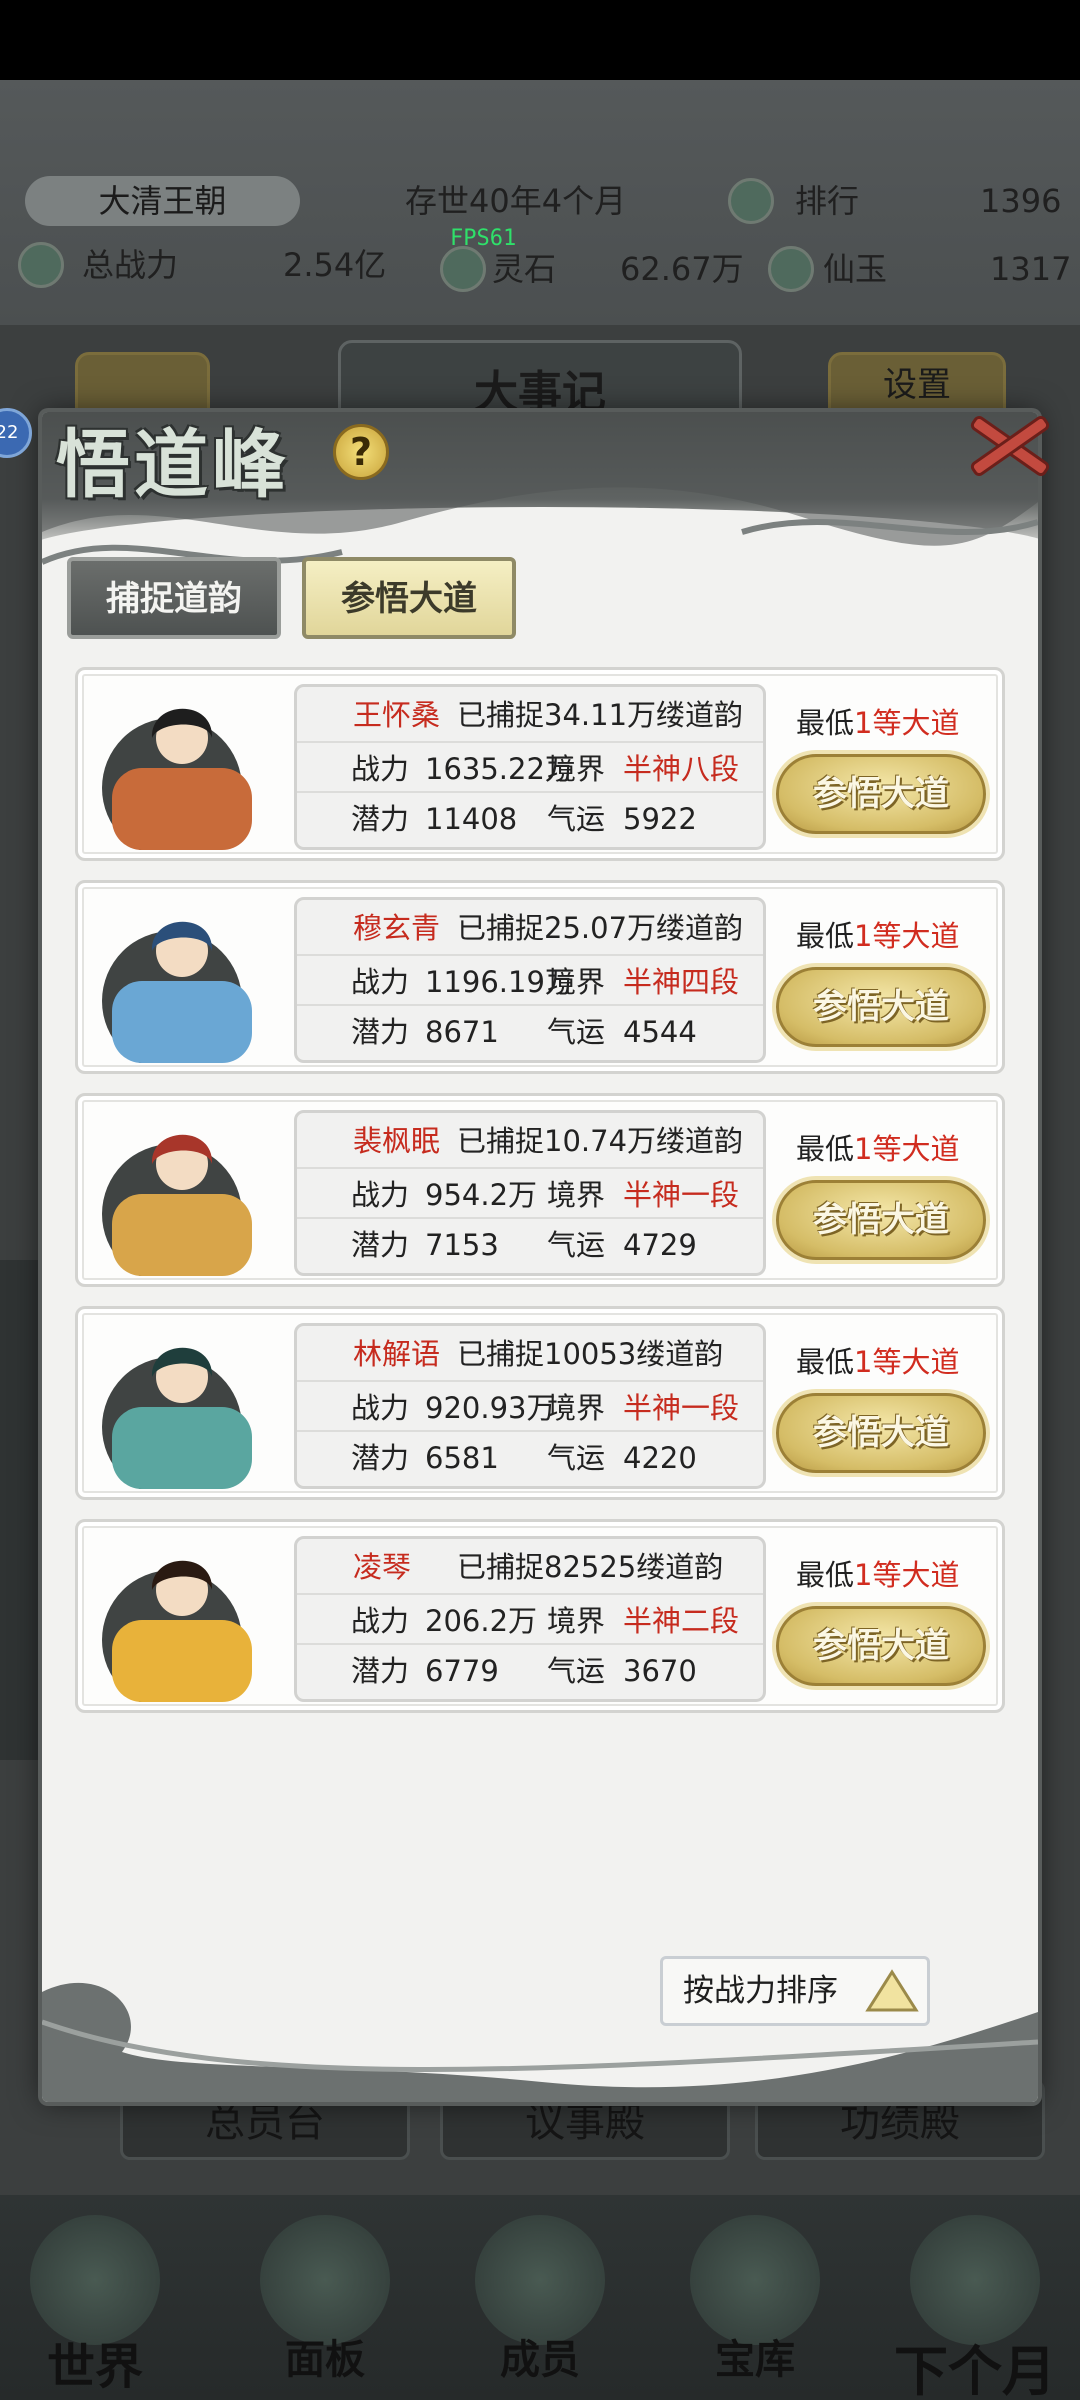 The image size is (1080, 2400). I want to click on potential-value: 8671, so click(462, 1032).